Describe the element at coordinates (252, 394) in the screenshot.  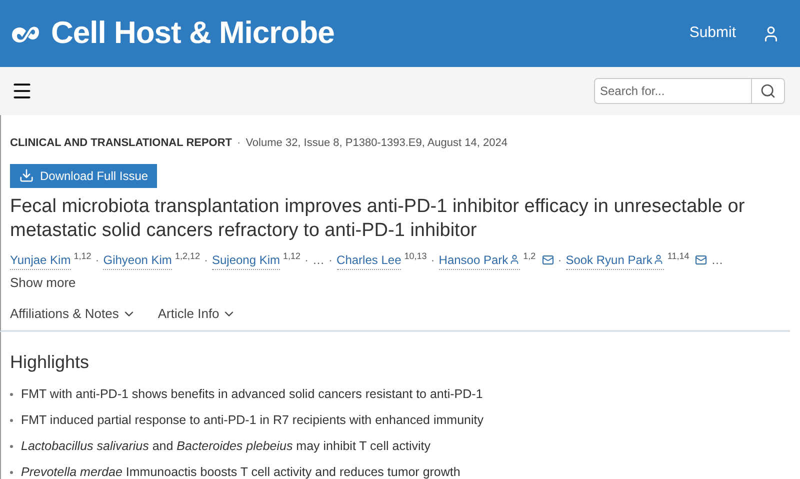
I see `highlight-text: FMT with anti-PD-1 shows benefits in advanced solid cancers resistant to anti-PD-1` at that location.